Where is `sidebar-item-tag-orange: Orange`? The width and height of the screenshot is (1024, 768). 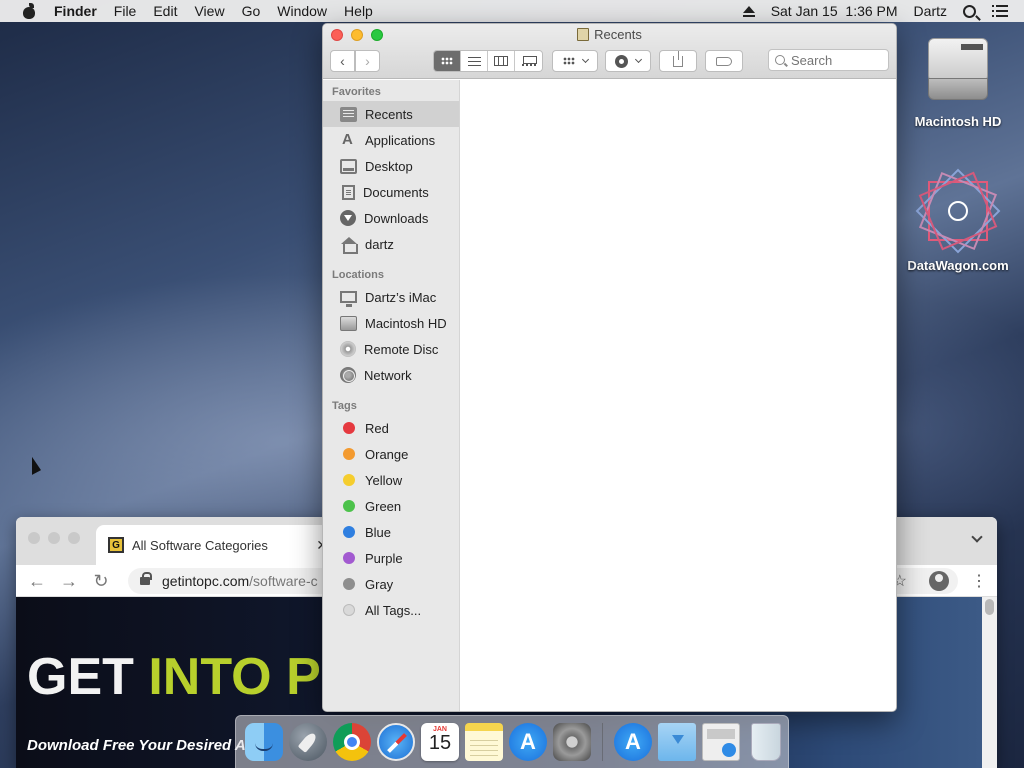
sidebar-item-tag-orange: Orange is located at coordinates (391, 454).